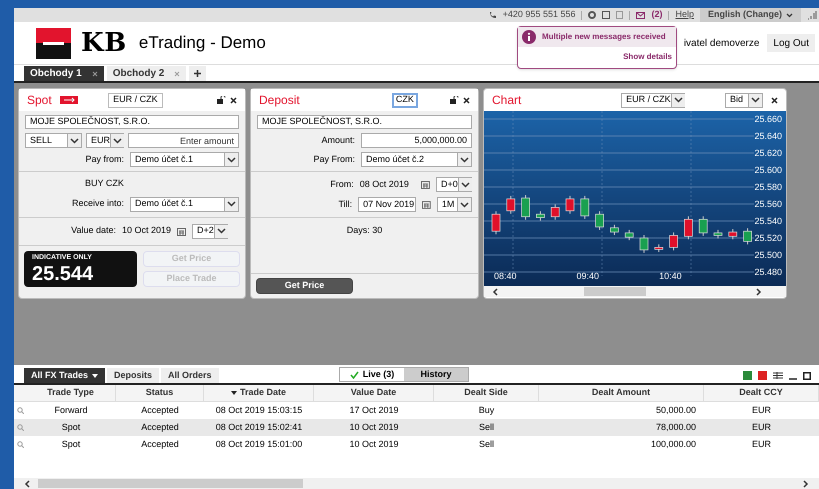 The image size is (819, 489). I want to click on notification-message: Multiple new messages received, so click(604, 37).